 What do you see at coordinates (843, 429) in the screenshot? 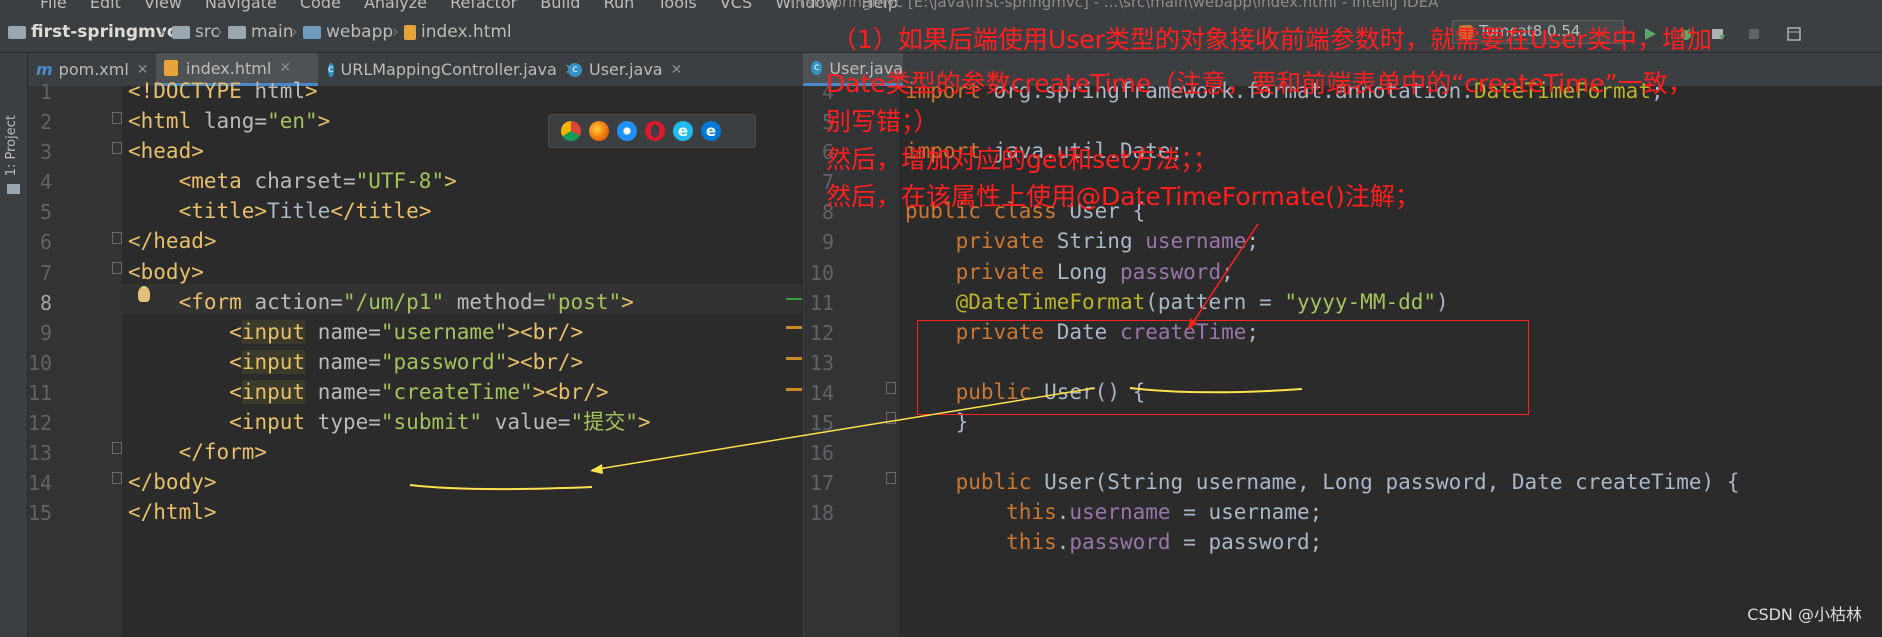
I see `annotation-arrow-yellow` at bounding box center [843, 429].